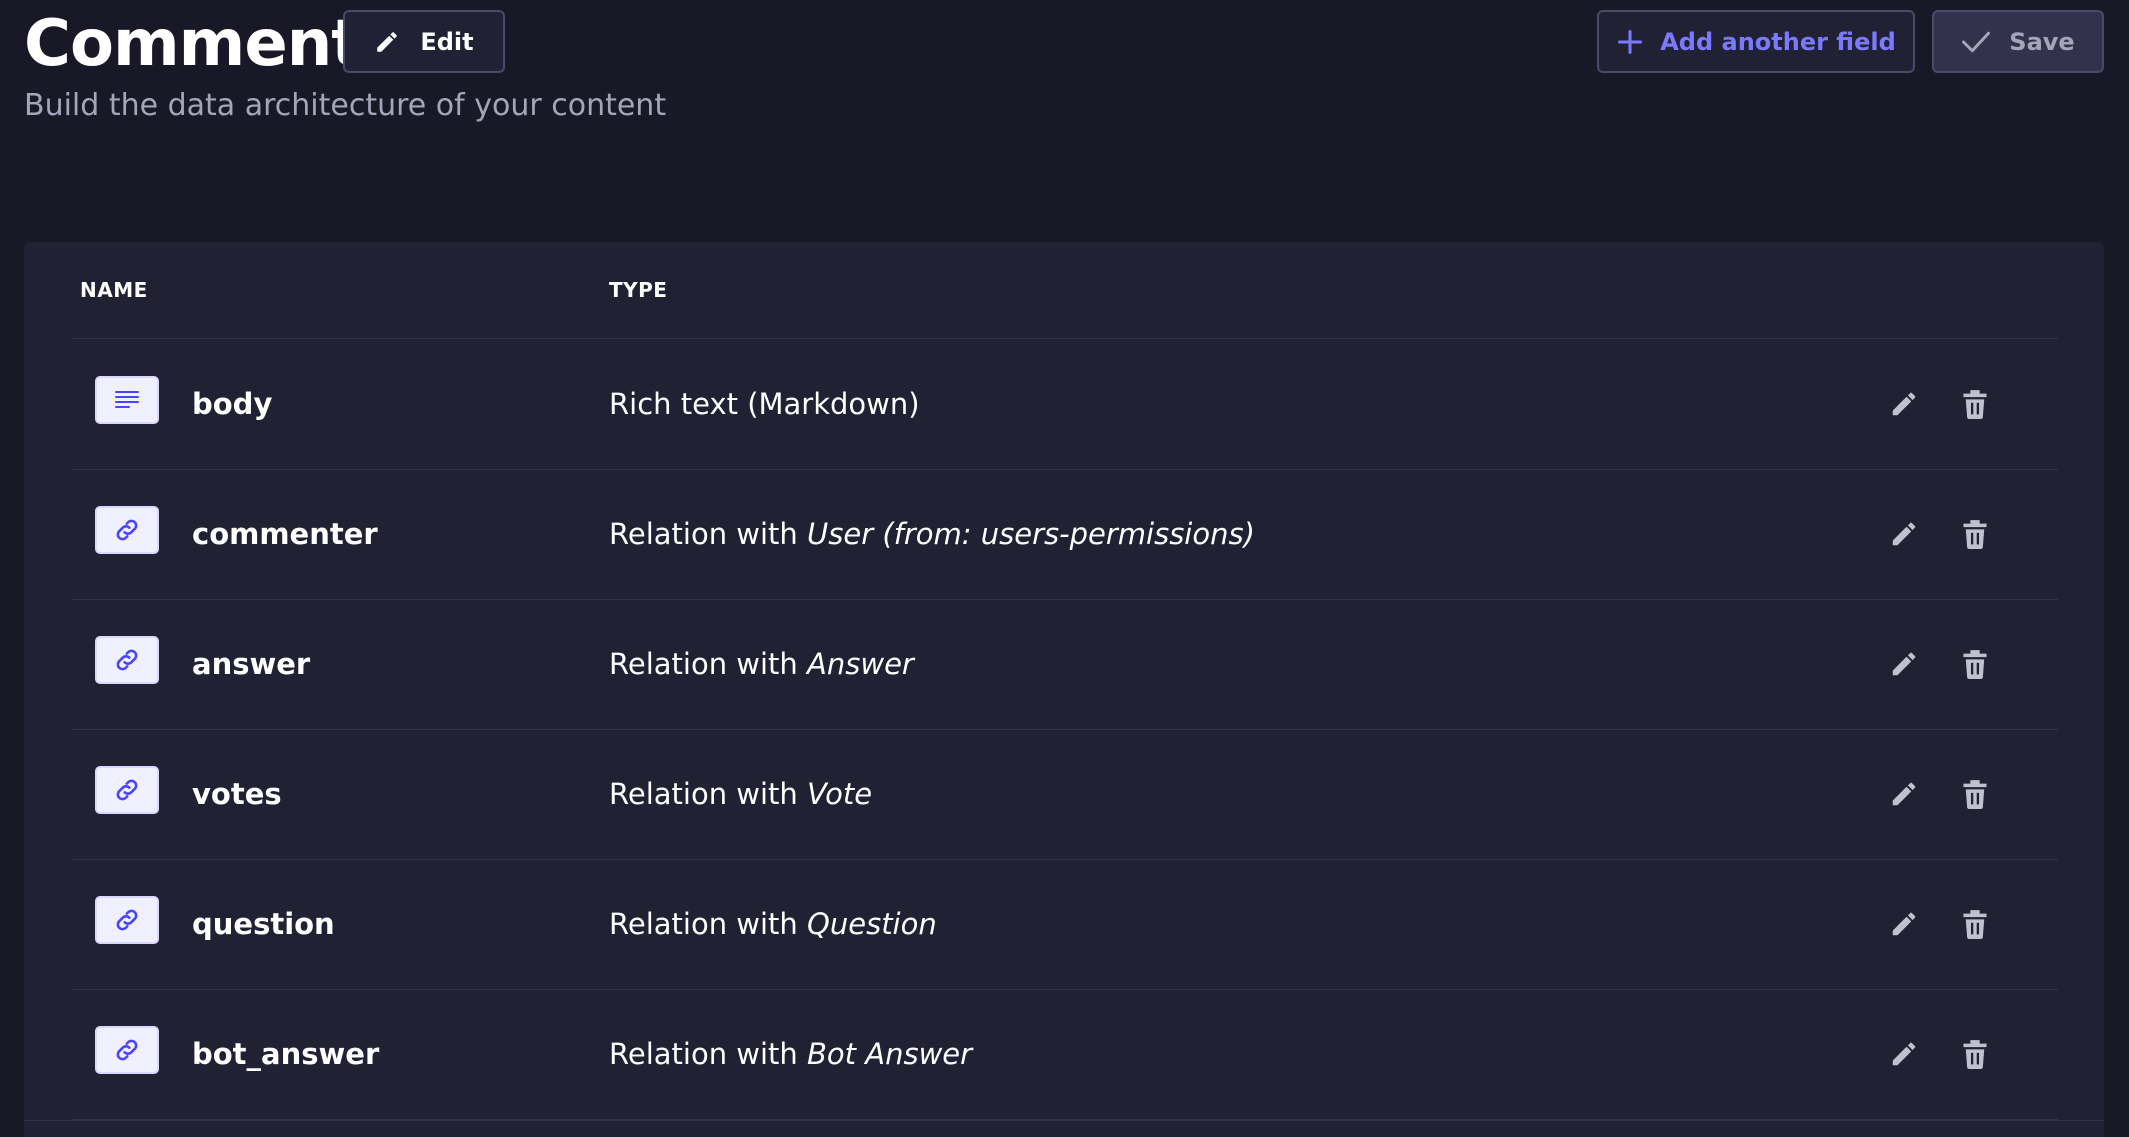  I want to click on field-type: Relation with Bot Answer, so click(791, 1054).